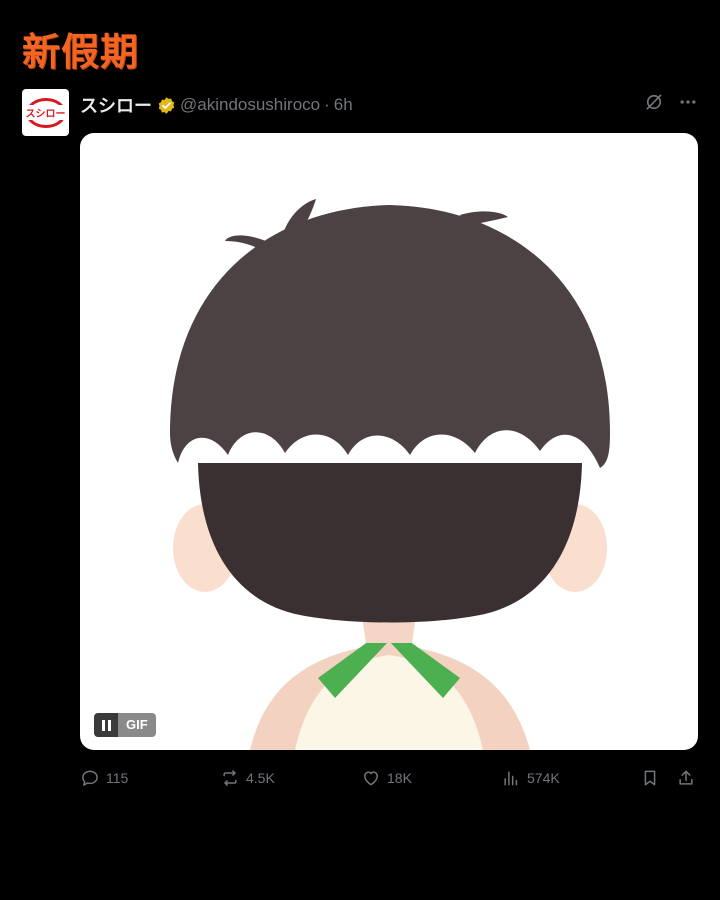 Image resolution: width=720 pixels, height=900 pixels. What do you see at coordinates (386, 778) in the screenshot?
I see `like-button: 18K` at bounding box center [386, 778].